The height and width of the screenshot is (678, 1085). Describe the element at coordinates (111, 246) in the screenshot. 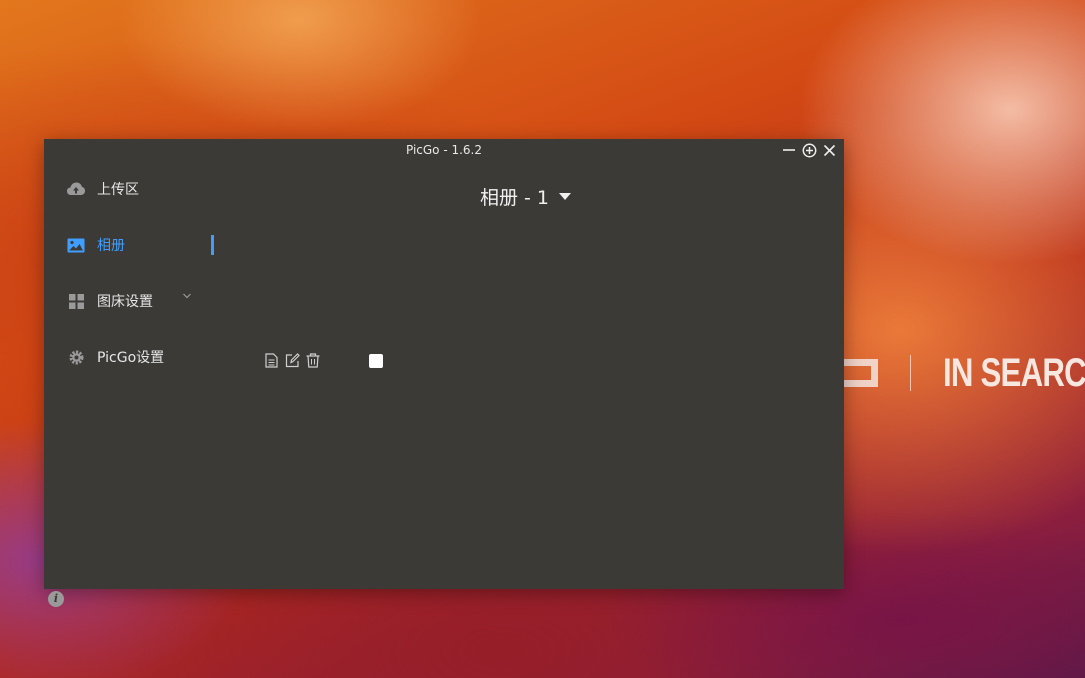

I see `sidebar-item-label: 相册` at that location.